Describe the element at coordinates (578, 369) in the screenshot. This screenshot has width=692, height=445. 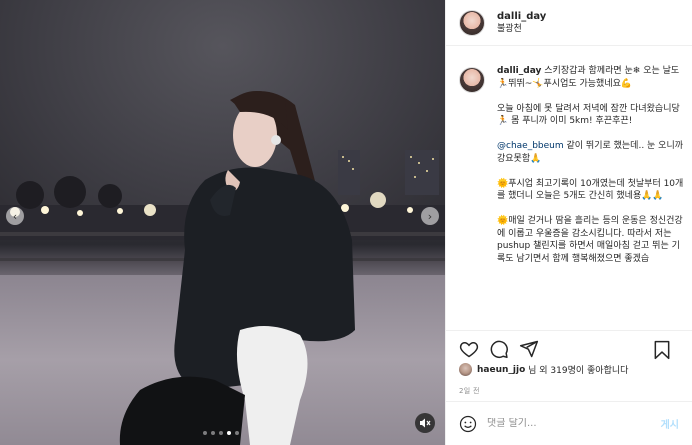
I see `likes-count-text: 님 외 319명이 좋아합니다` at that location.